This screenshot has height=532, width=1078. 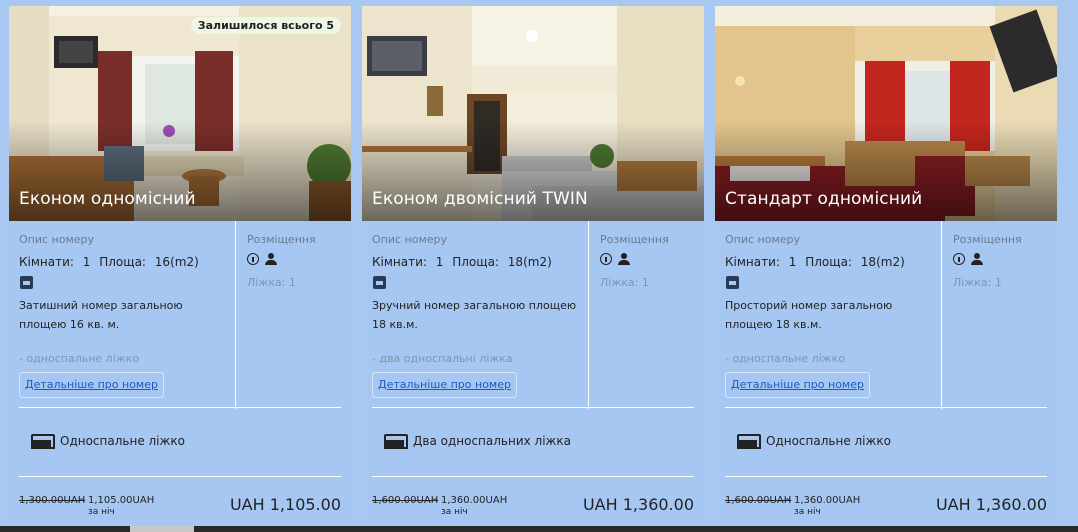 I want to click on bed-type-option: Два односпальних ліжка, so click(x=477, y=441).